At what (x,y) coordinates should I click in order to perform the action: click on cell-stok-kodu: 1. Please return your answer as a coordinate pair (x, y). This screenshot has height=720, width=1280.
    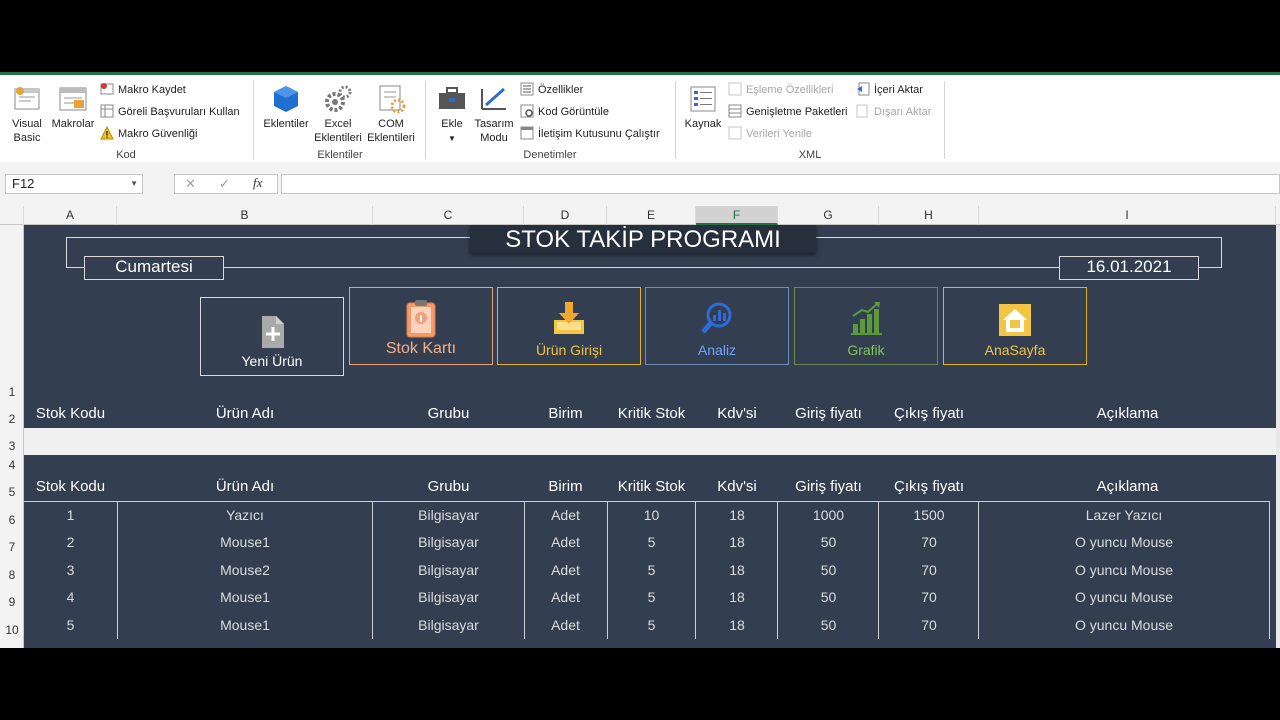
    Looking at the image, I should click on (70, 515).